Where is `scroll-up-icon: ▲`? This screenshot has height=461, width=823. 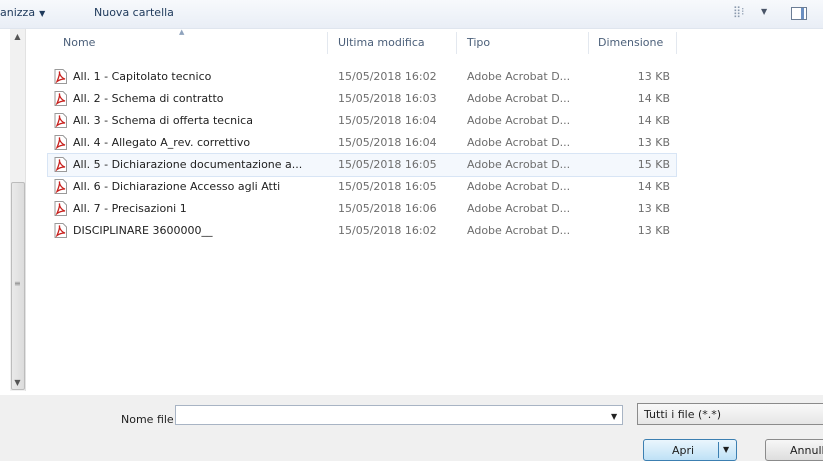 scroll-up-icon: ▲ is located at coordinates (17, 37).